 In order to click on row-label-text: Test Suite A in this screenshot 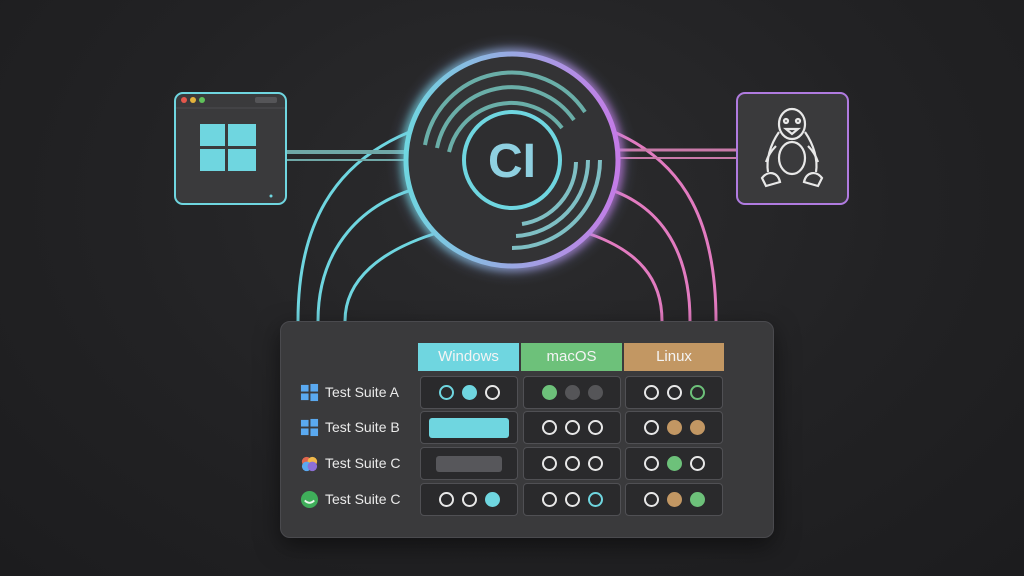, I will do `click(362, 392)`.